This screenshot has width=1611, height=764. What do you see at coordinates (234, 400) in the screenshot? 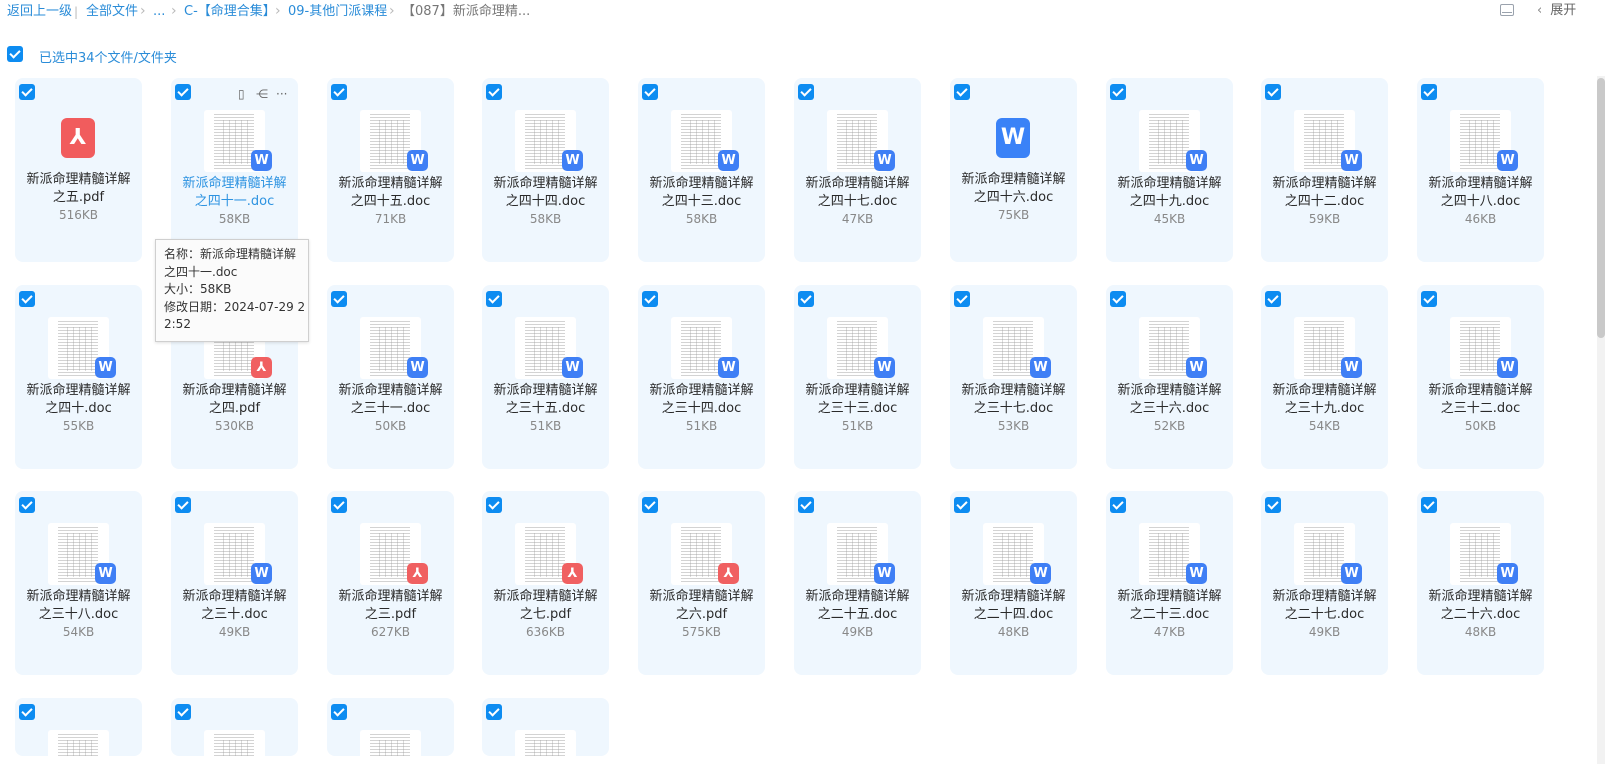
I see `file-name: 新派命理精髓详解 之四.pdf` at bounding box center [234, 400].